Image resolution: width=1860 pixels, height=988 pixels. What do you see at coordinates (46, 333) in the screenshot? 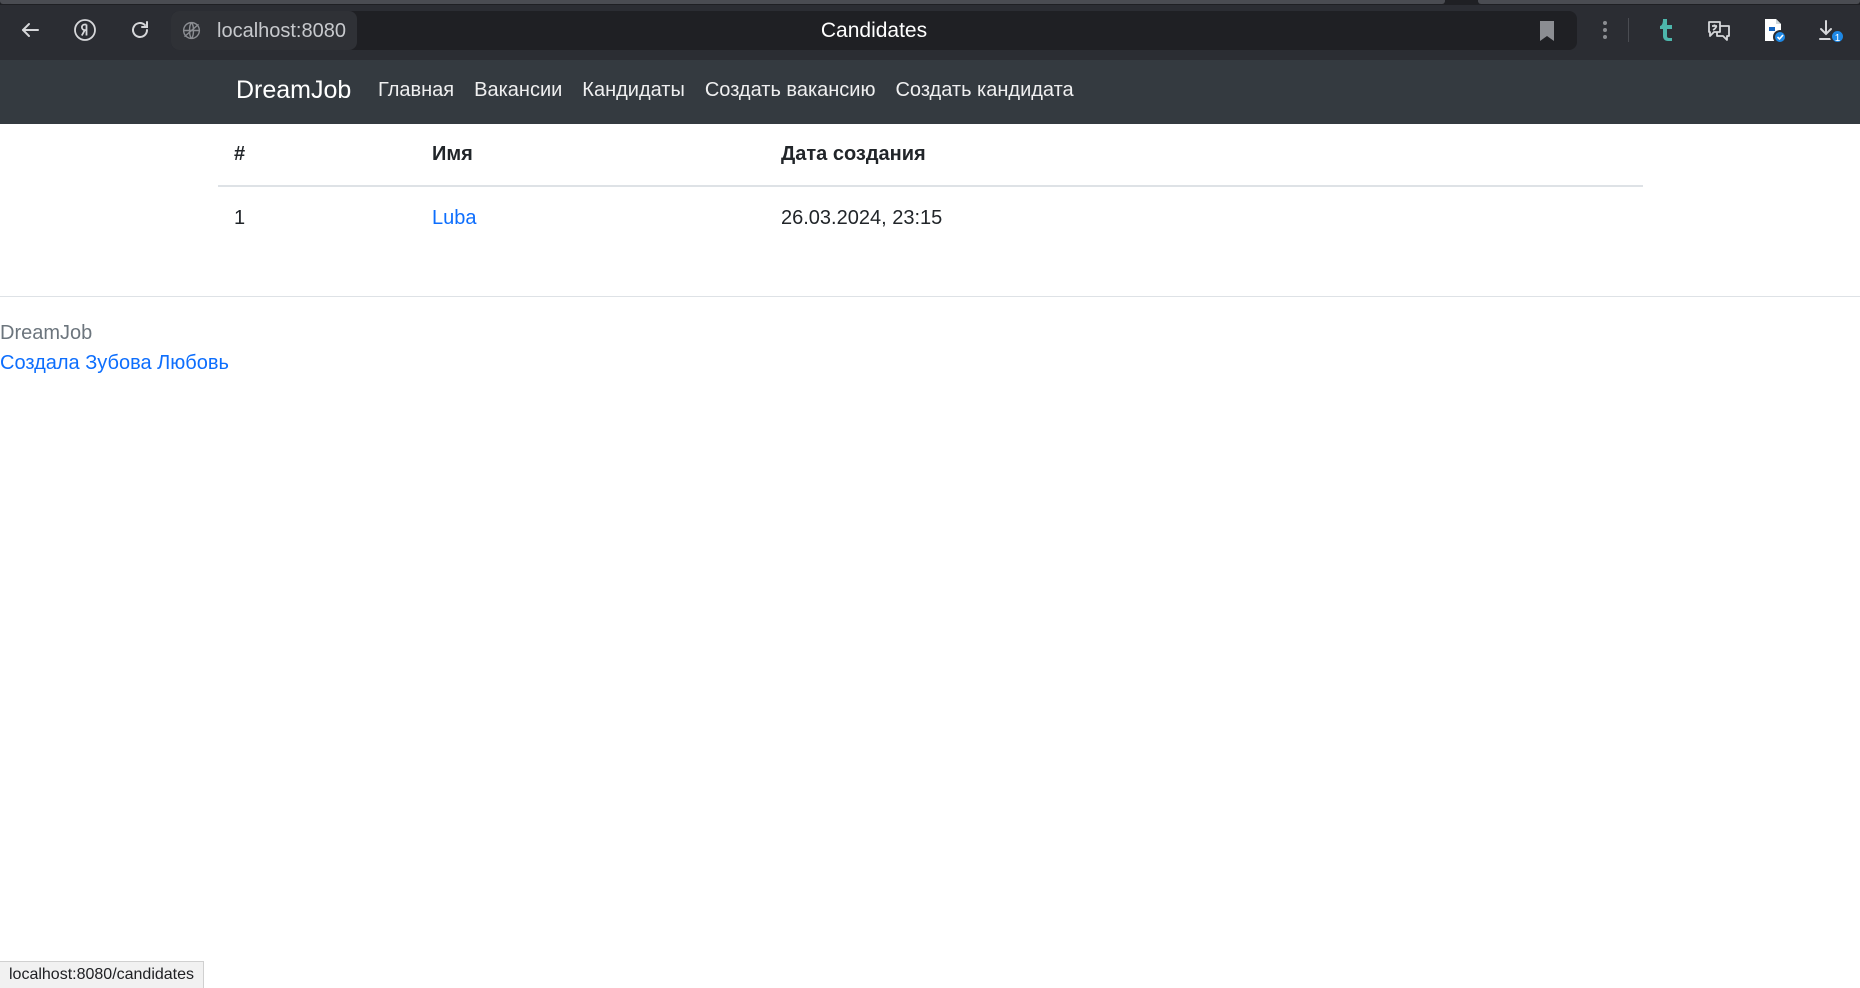
I see `footer-brand: DreamJob` at bounding box center [46, 333].